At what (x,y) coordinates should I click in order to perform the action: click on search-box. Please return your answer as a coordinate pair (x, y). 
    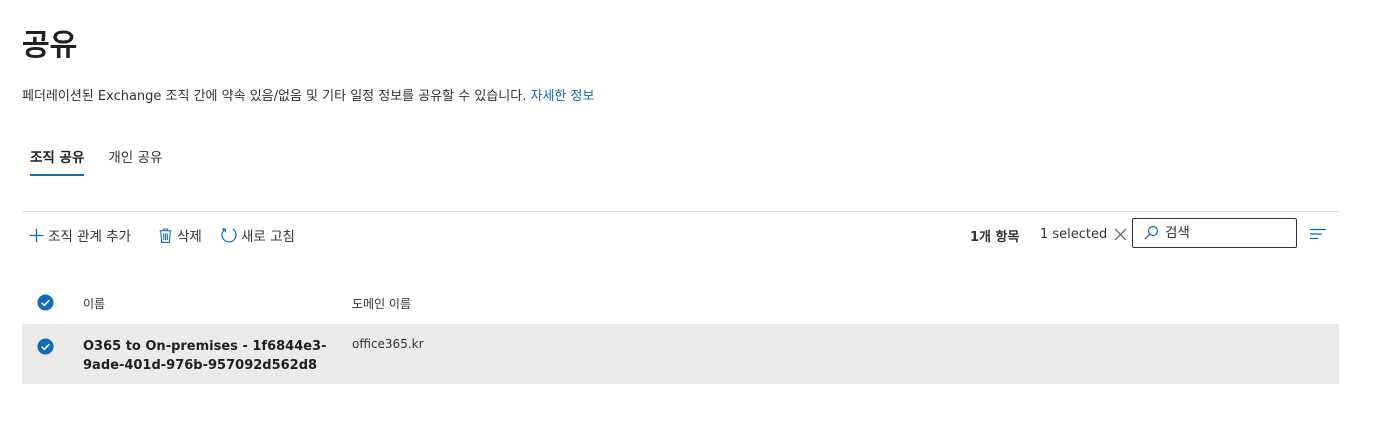
    Looking at the image, I should click on (1214, 233).